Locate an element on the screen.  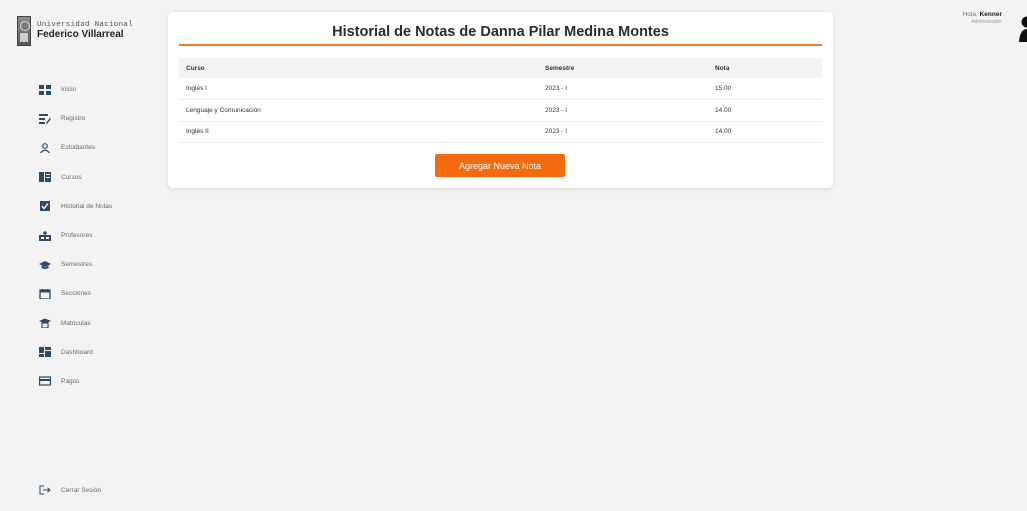
cell-nota: 15.00 is located at coordinates (723, 88).